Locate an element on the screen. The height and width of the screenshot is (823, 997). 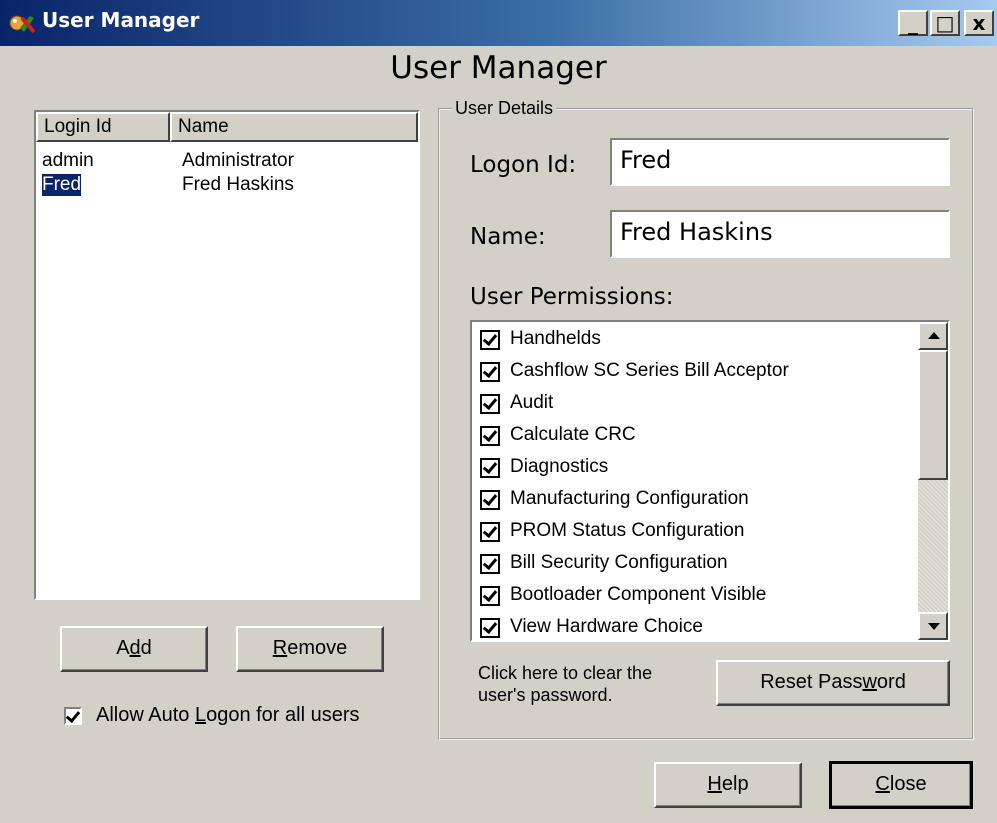
add-mnemonic: d is located at coordinates (135, 648).